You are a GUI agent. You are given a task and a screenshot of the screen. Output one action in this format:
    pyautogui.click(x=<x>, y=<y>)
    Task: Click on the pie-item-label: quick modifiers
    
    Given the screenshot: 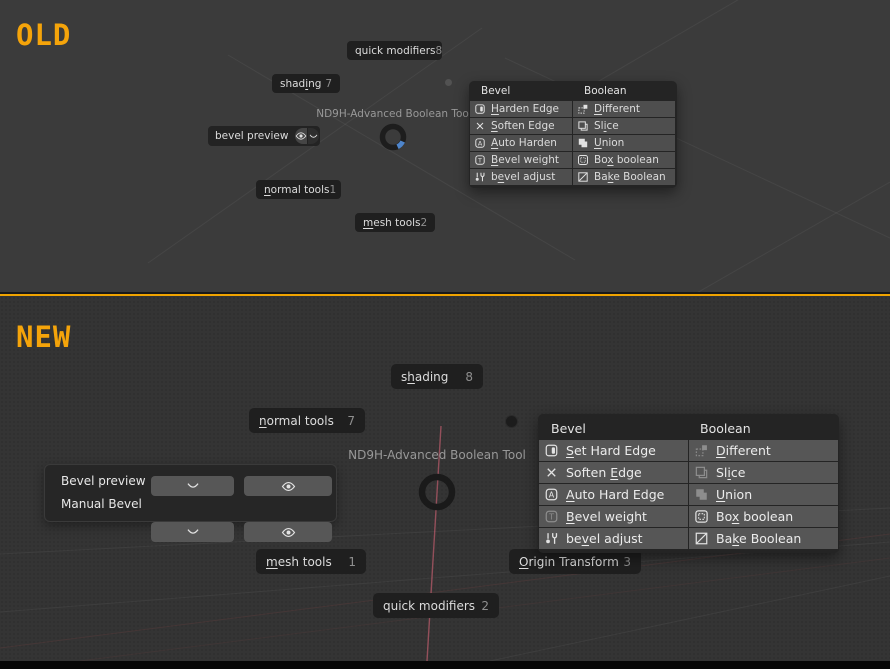 What is the action you would take?
    pyautogui.click(x=429, y=605)
    